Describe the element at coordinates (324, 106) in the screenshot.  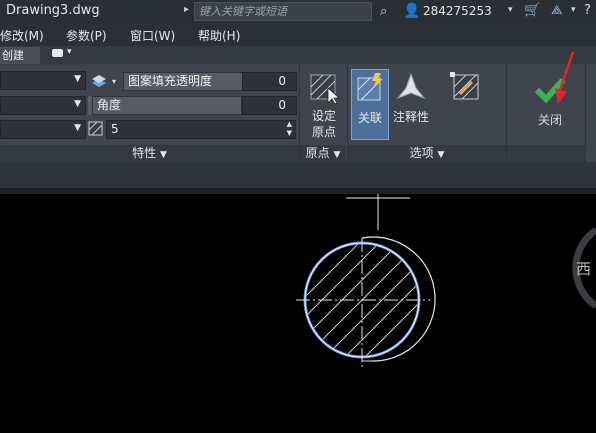
I see `set-origin-button: 设定 原点` at that location.